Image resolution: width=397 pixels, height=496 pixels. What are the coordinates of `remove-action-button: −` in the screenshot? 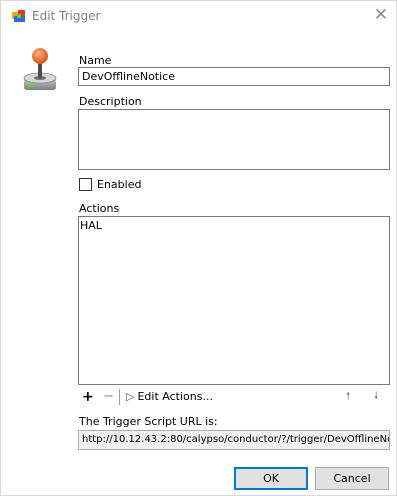 It's located at (108, 397).